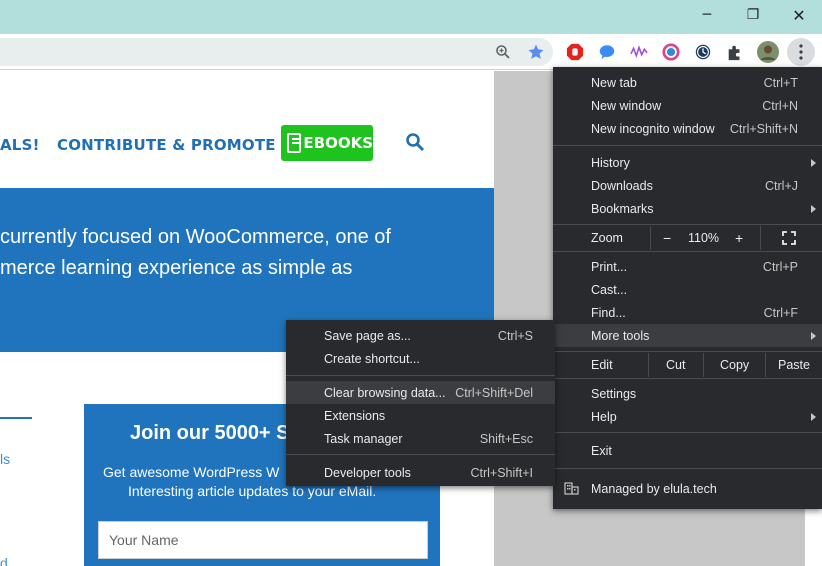  Describe the element at coordinates (415, 142) in the screenshot. I see `search-icon` at that location.